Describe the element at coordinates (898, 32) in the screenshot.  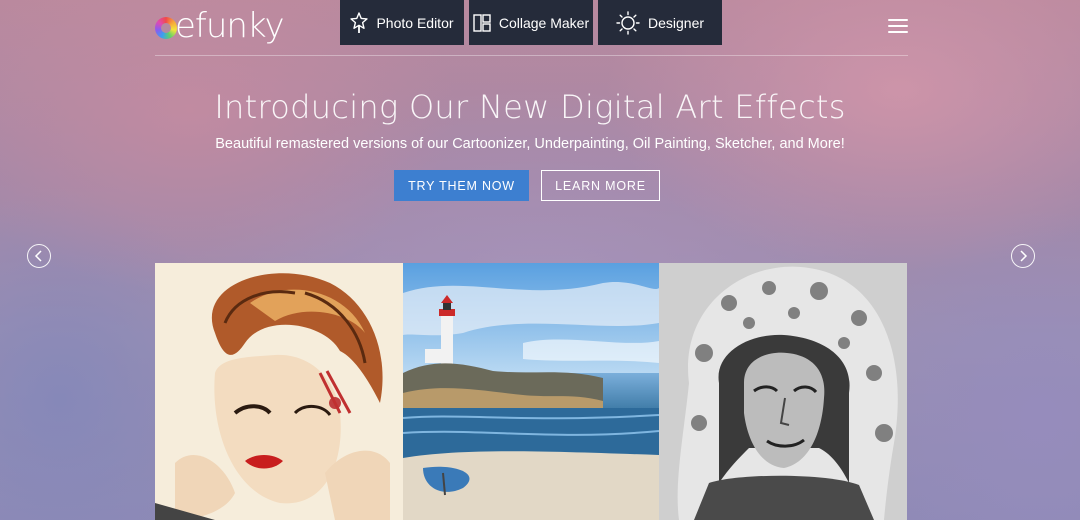
I see `menu-bar-bottom` at that location.